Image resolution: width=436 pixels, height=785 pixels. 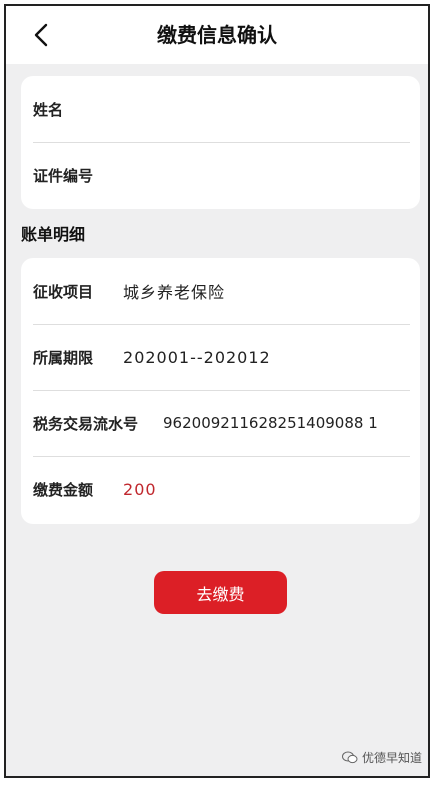 I want to click on amount-value: 200, so click(x=140, y=489).